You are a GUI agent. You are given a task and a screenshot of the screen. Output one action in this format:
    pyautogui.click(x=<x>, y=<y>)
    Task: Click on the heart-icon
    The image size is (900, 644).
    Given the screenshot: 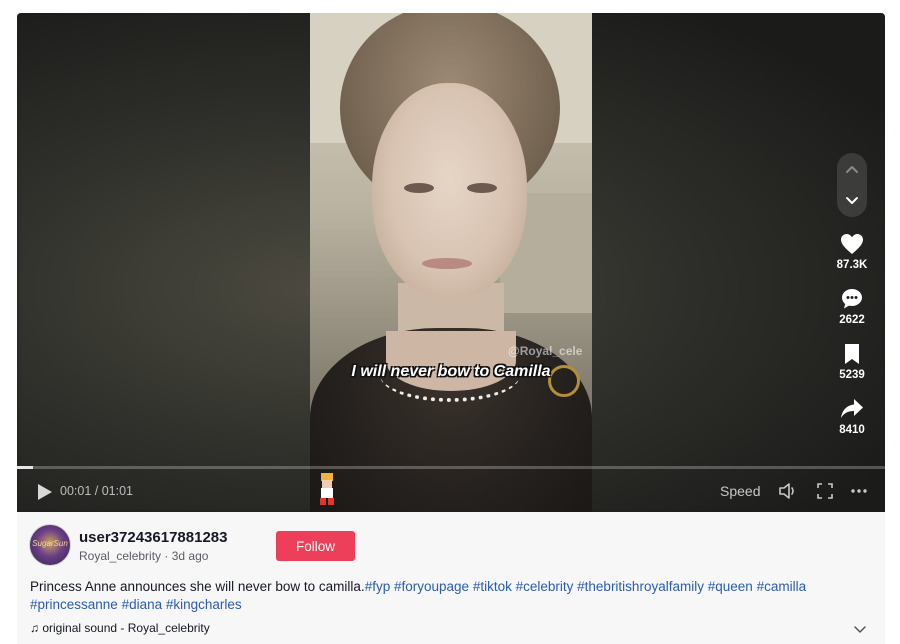 What is the action you would take?
    pyautogui.click(x=852, y=244)
    